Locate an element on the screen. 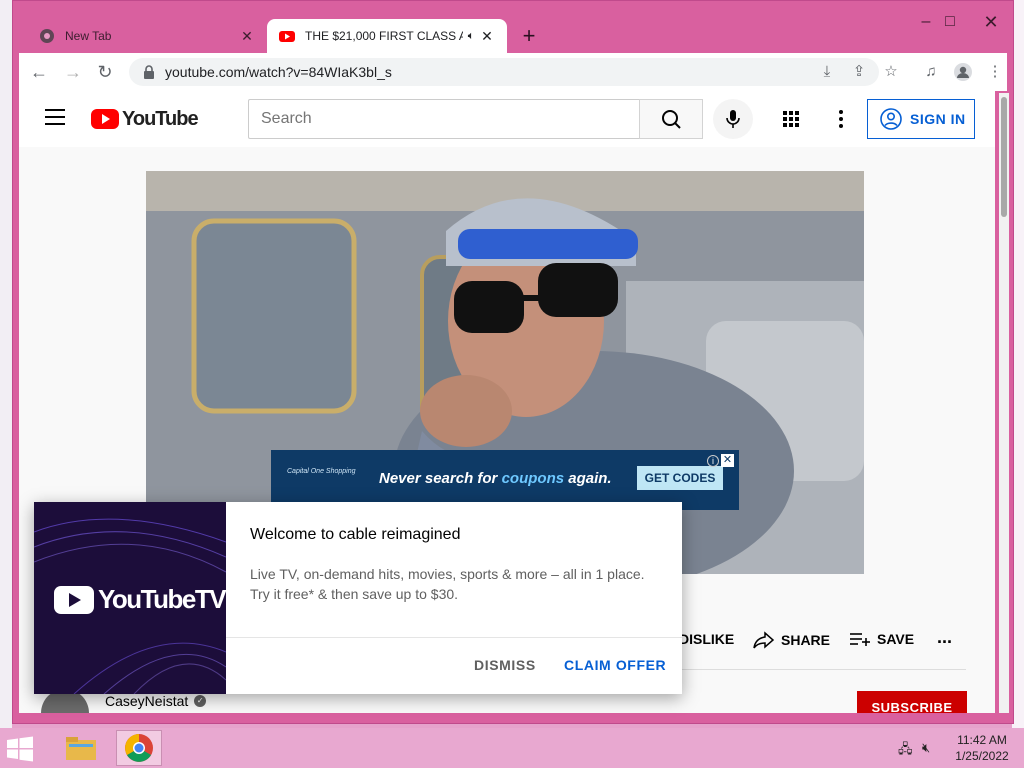 This screenshot has width=1024, height=768. sign-in-label: SIGN IN is located at coordinates (938, 119).